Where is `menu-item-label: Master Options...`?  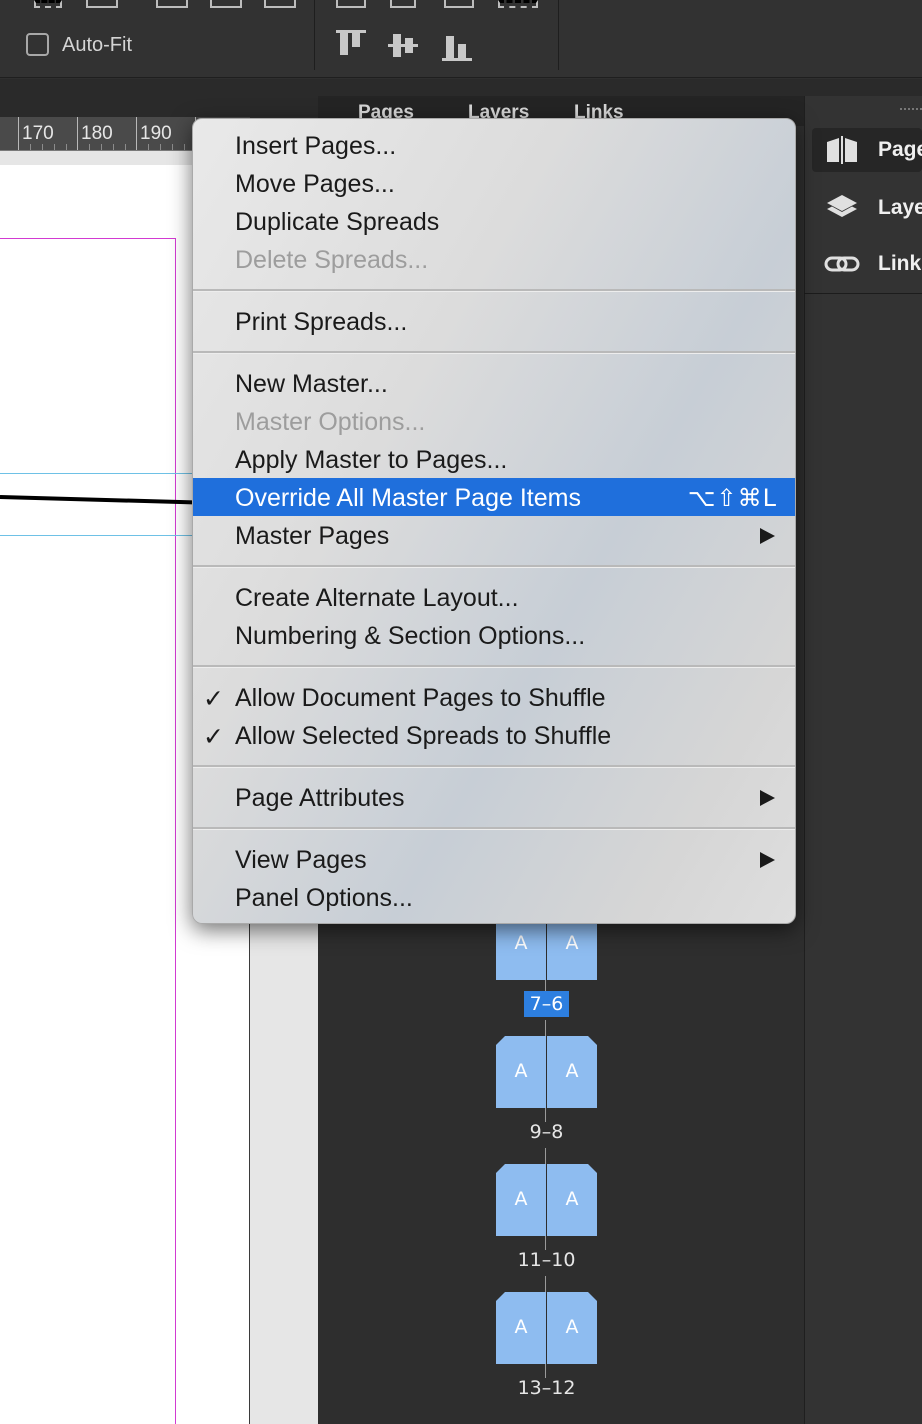
menu-item-label: Master Options... is located at coordinates (330, 422).